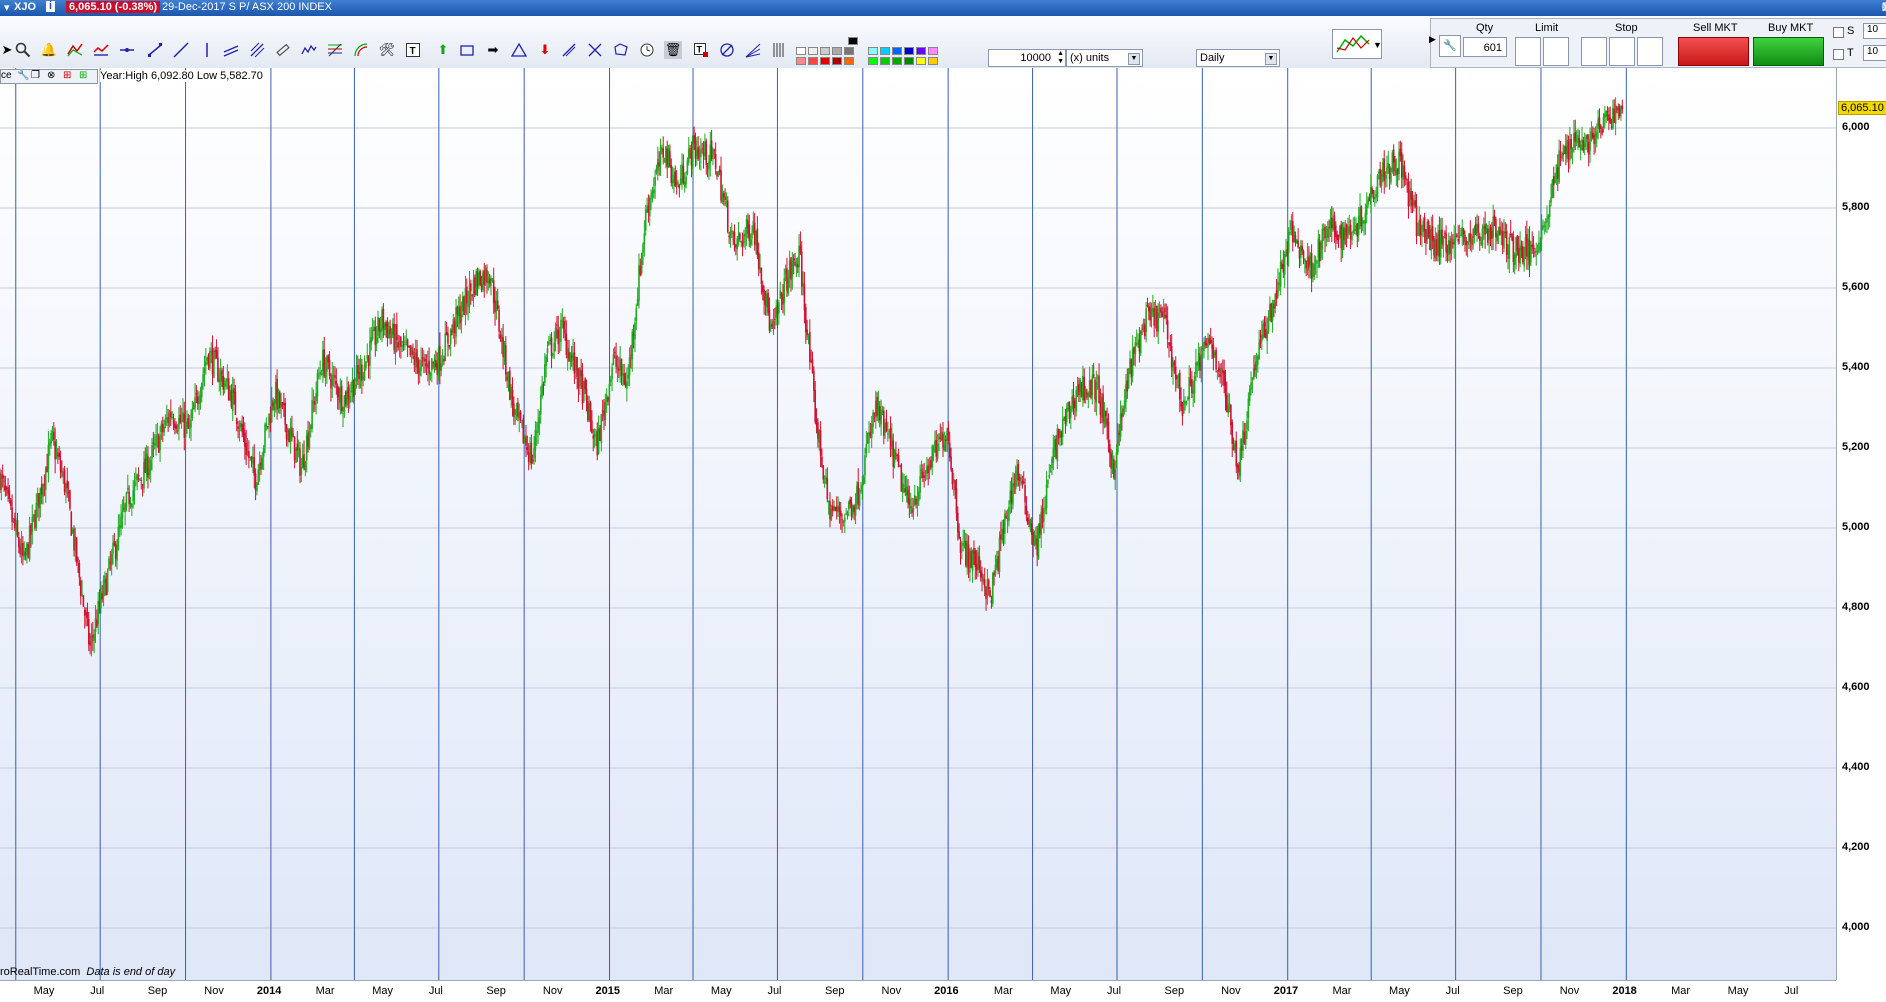  What do you see at coordinates (607, 991) in the screenshot?
I see `year-tick-label: 2015` at bounding box center [607, 991].